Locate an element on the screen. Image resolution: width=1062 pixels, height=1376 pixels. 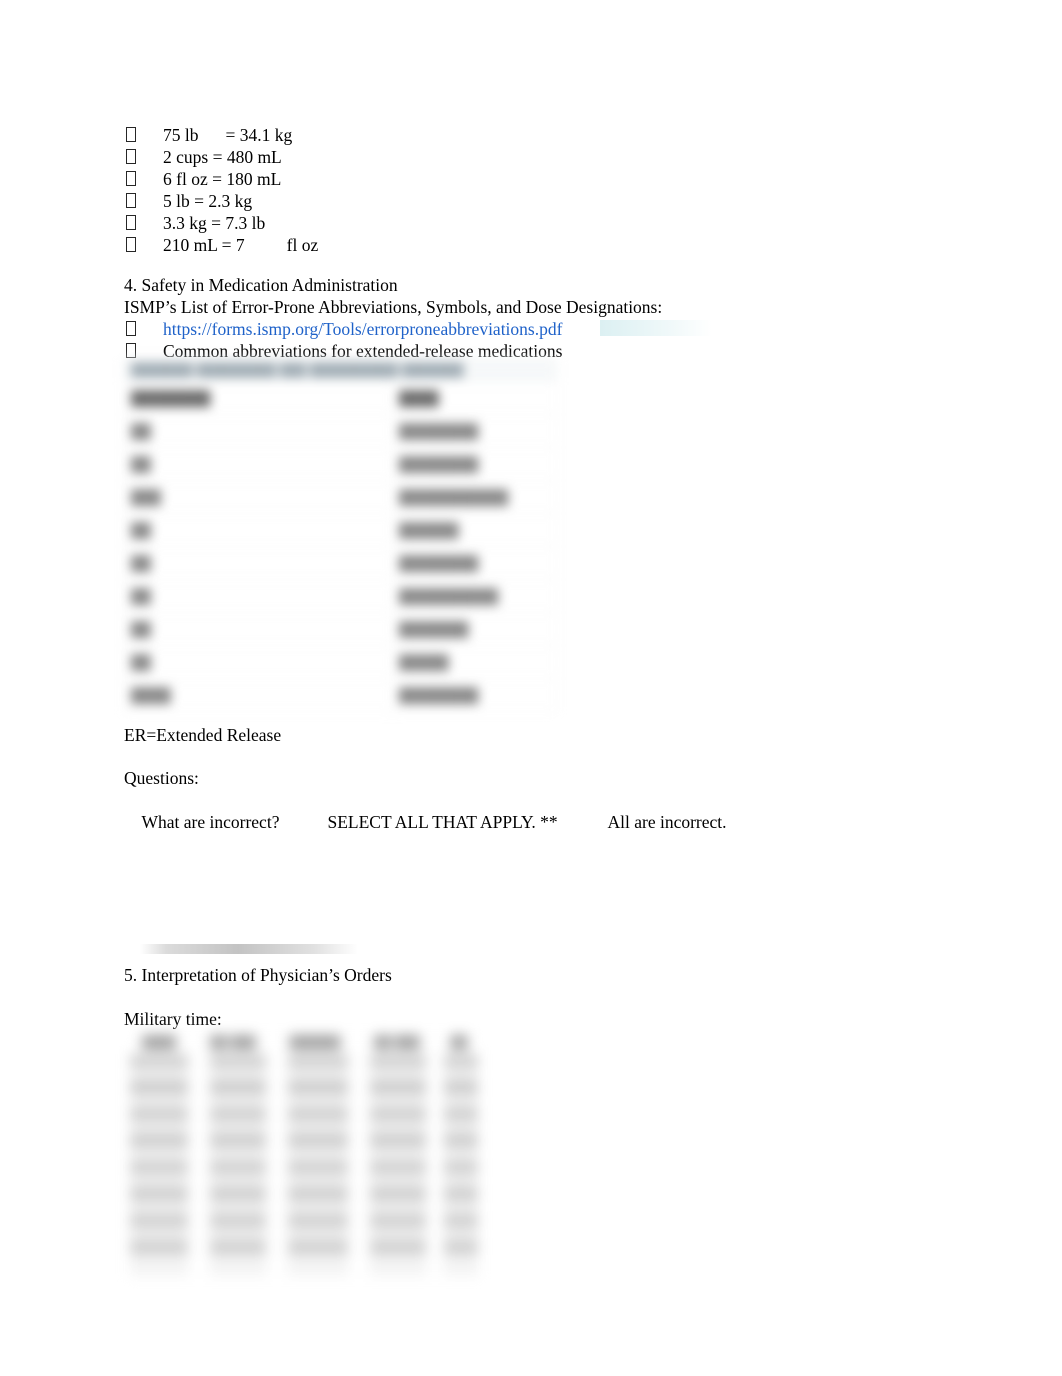
table-row: ██ ██████████ is located at coordinates (340, 596).